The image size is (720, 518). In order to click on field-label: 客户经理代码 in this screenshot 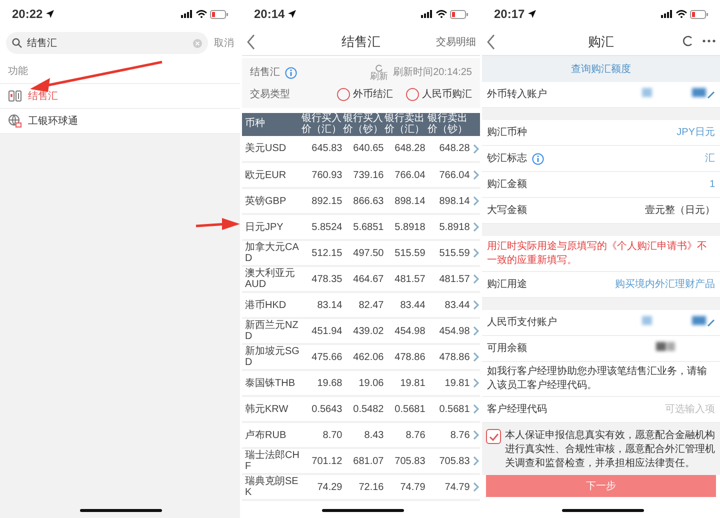, I will do `click(517, 409)`.